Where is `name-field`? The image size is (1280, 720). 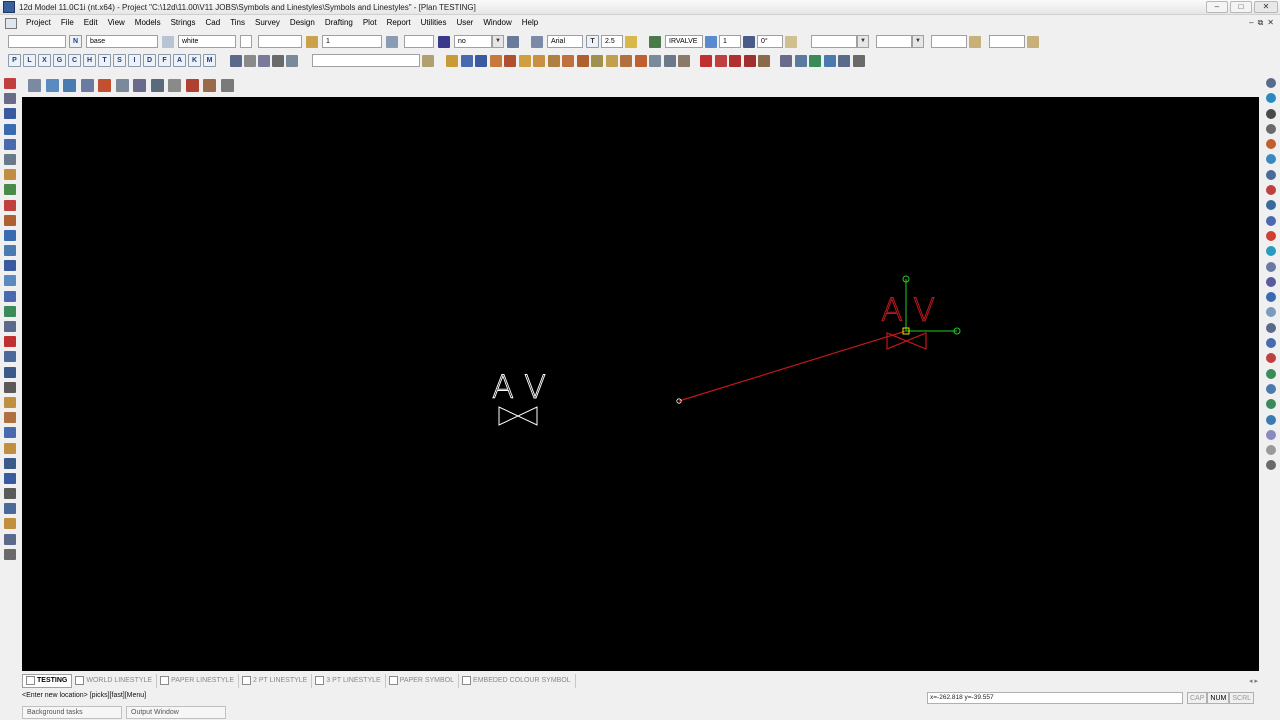
name-field is located at coordinates (37, 41).